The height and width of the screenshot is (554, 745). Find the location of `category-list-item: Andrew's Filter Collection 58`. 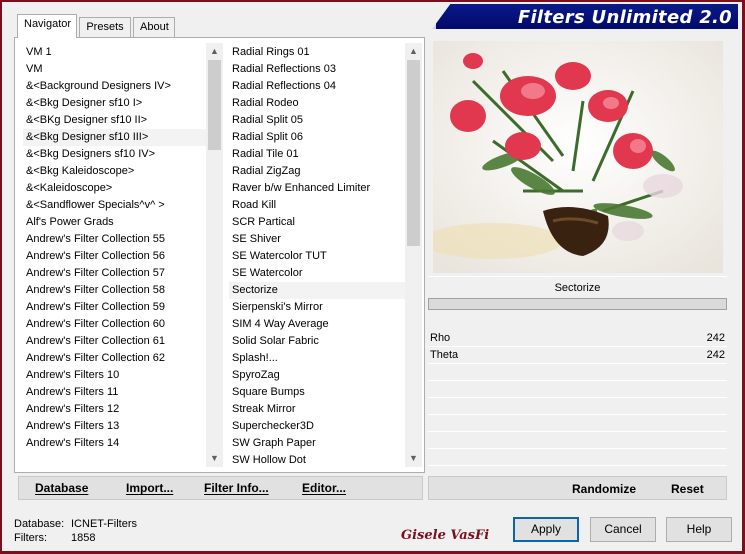

category-list-item: Andrew's Filter Collection 58 is located at coordinates (116, 290).